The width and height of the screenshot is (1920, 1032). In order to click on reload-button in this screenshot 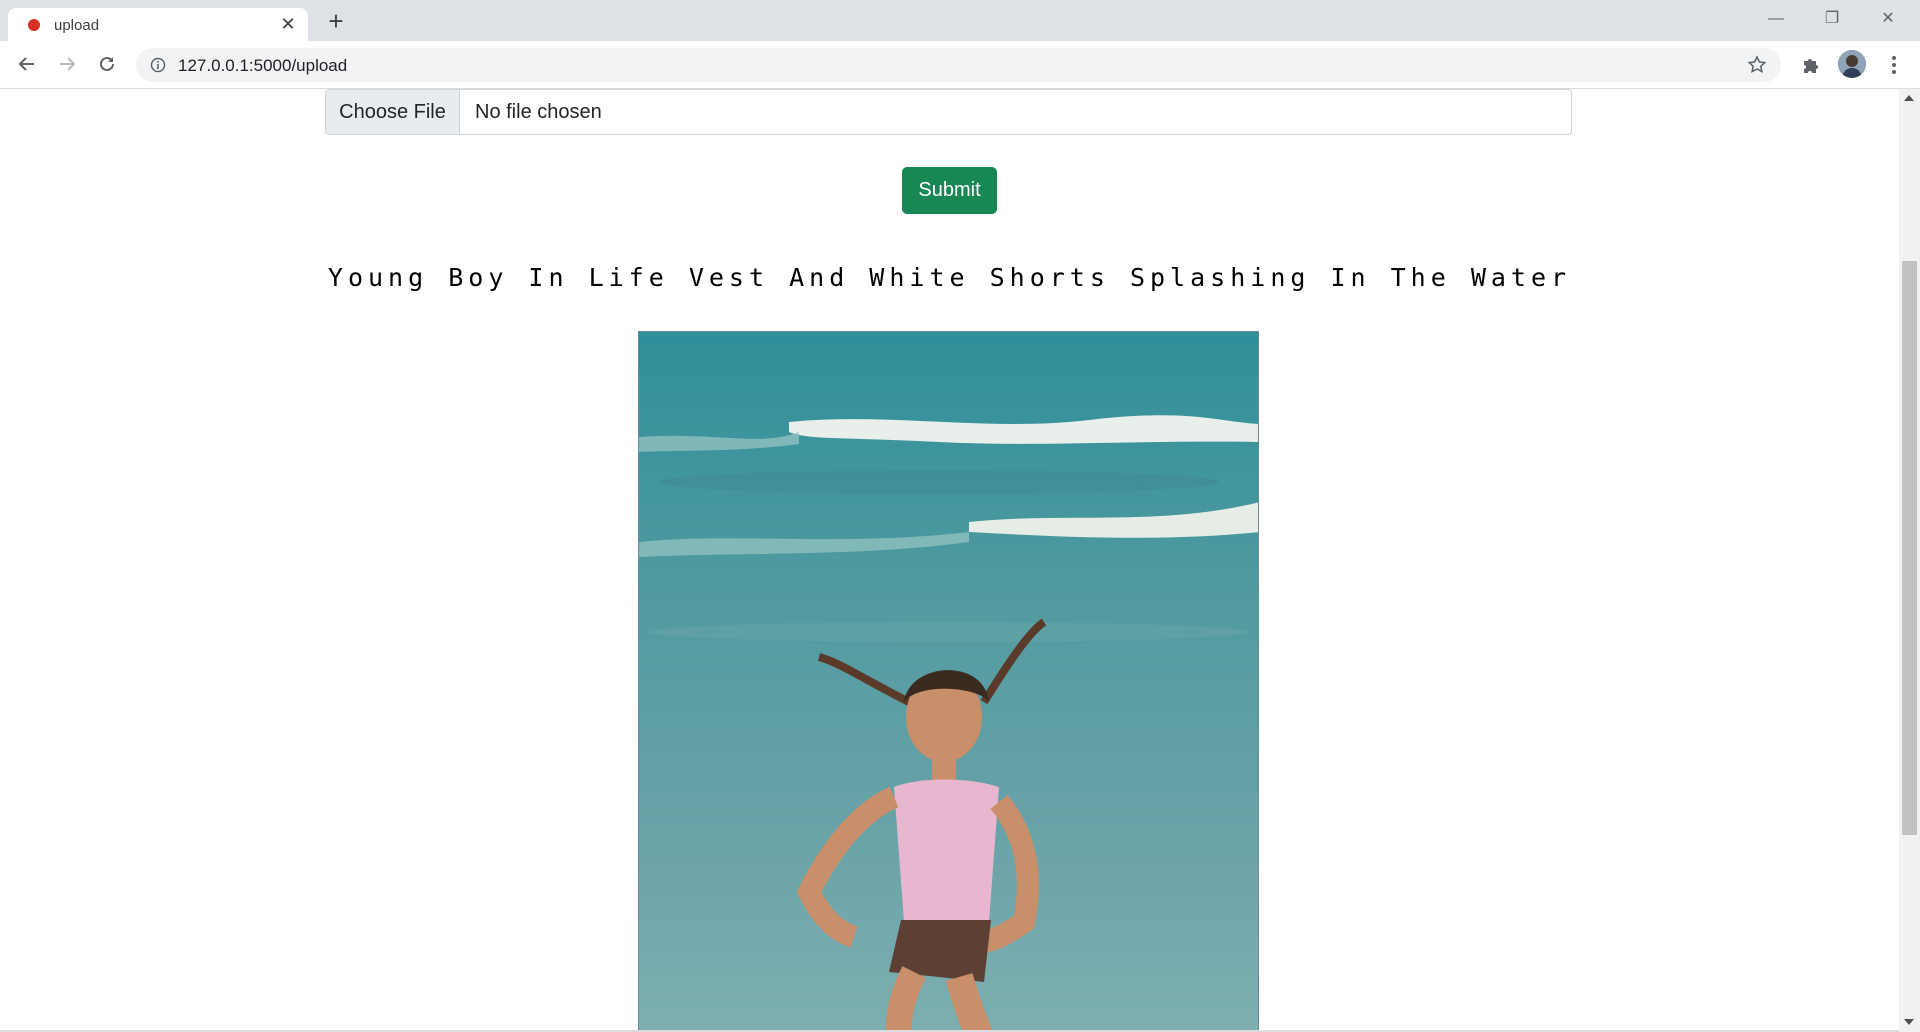, I will do `click(107, 64)`.